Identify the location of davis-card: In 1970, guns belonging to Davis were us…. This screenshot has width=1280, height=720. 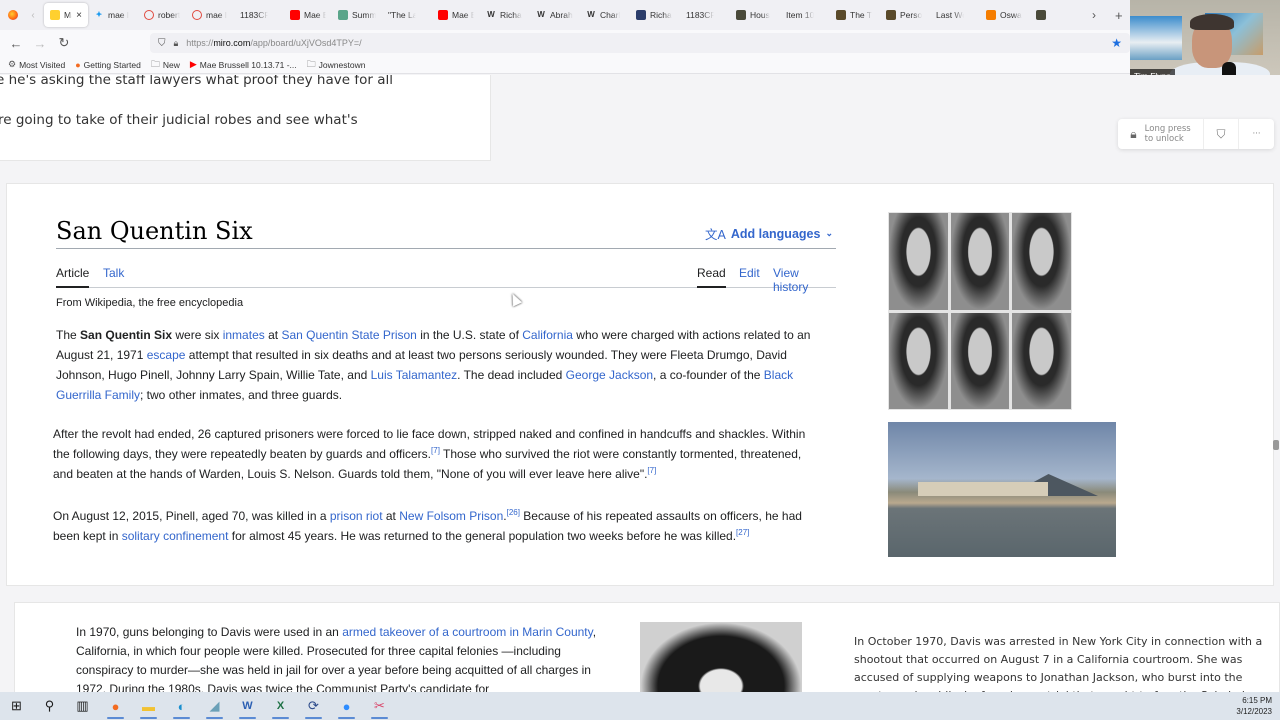
(647, 647).